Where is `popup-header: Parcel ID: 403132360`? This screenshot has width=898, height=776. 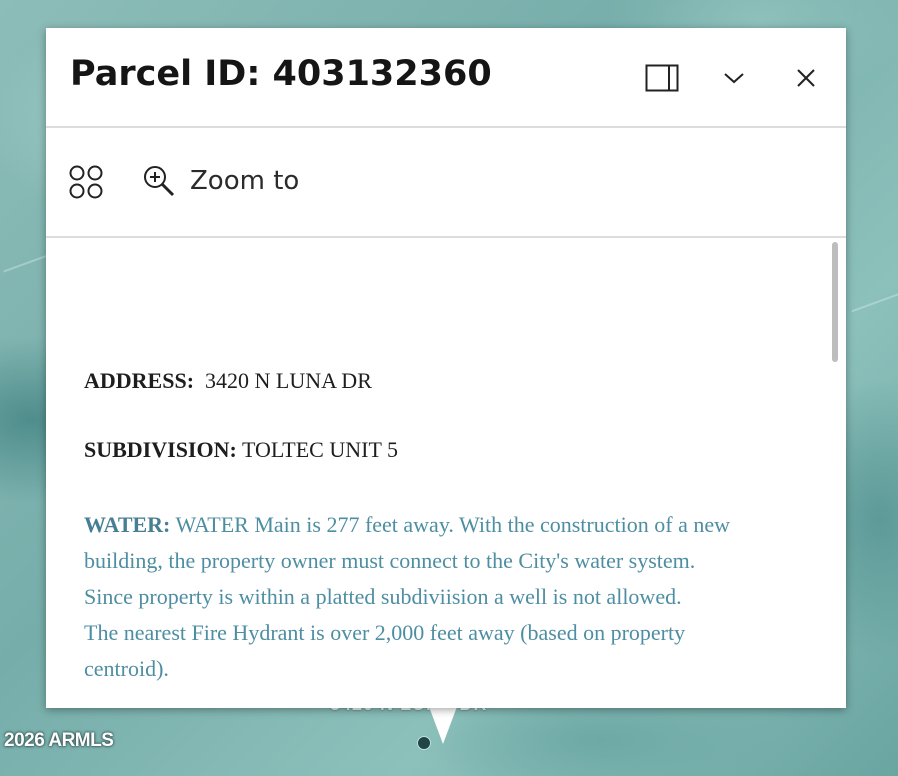
popup-header: Parcel ID: 403132360 is located at coordinates (446, 78).